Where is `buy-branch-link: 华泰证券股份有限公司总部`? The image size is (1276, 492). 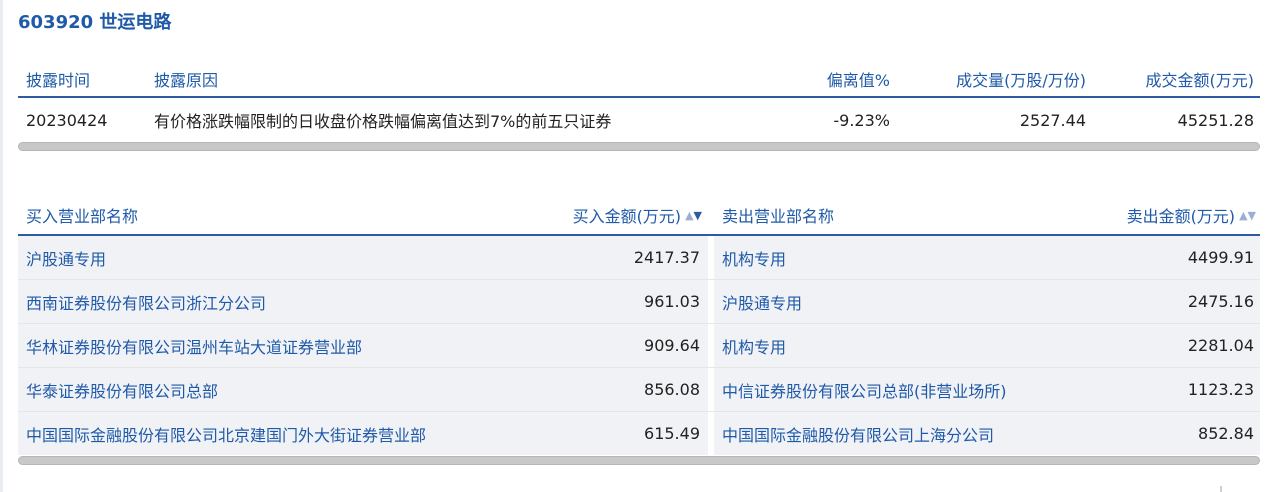 buy-branch-link: 华泰证券股份有限公司总部 is located at coordinates (306, 389).